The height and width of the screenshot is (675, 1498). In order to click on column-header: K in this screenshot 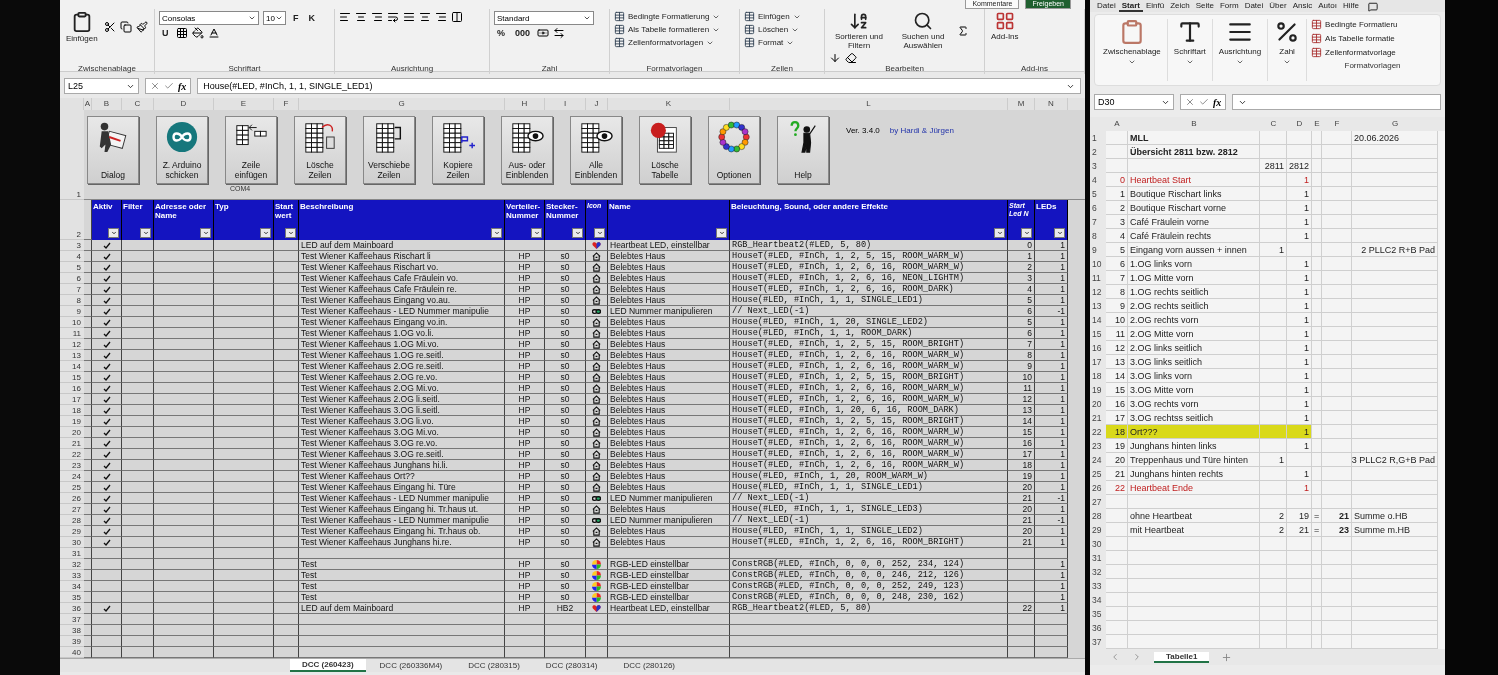, I will do `click(669, 104)`.